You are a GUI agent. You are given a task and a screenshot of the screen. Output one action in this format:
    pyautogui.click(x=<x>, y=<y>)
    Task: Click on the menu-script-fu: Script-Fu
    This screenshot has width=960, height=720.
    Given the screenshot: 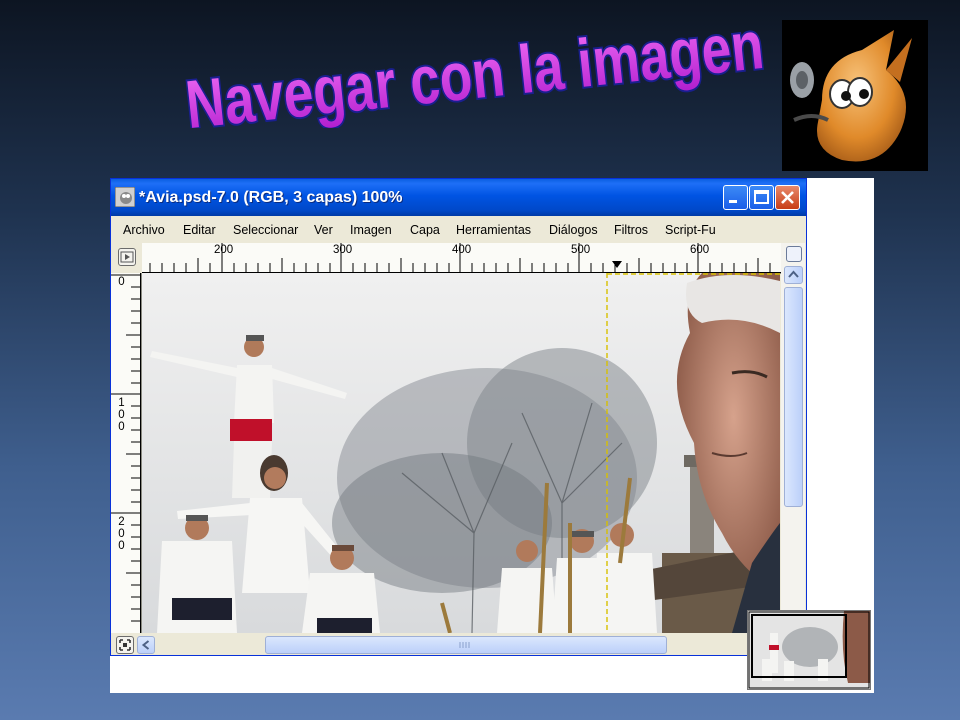 What is the action you would take?
    pyautogui.click(x=690, y=230)
    